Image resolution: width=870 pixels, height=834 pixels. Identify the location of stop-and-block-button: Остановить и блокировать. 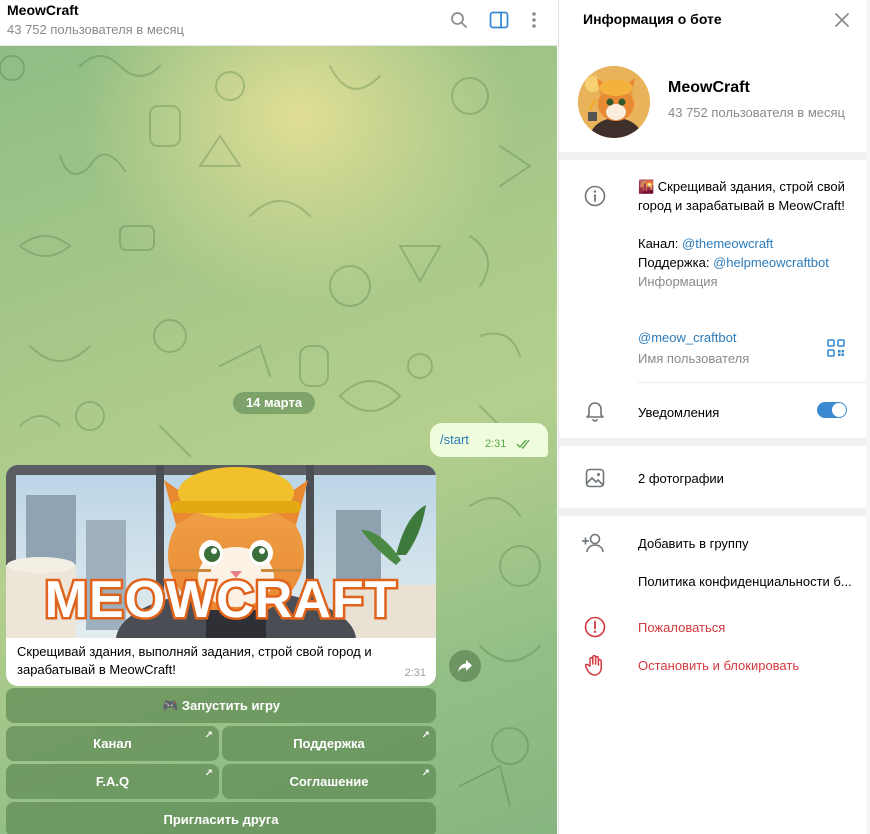
(718, 665).